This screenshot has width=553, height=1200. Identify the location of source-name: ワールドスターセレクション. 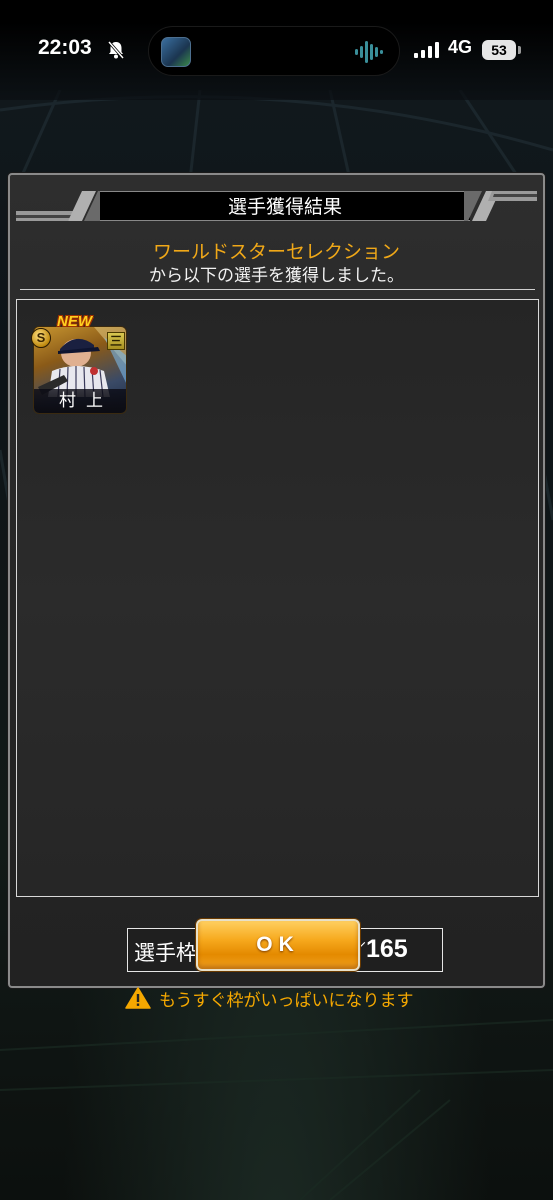
(276, 252).